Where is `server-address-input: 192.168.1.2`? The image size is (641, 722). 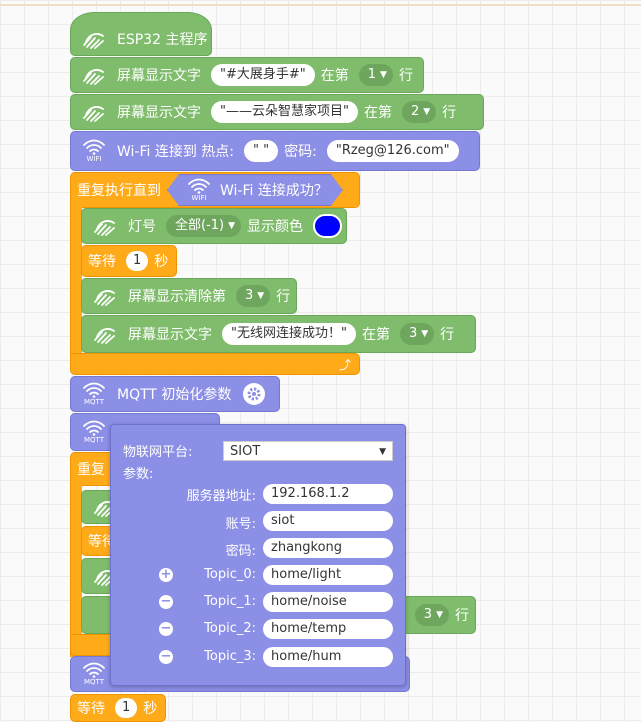
server-address-input: 192.168.1.2 is located at coordinates (328, 494).